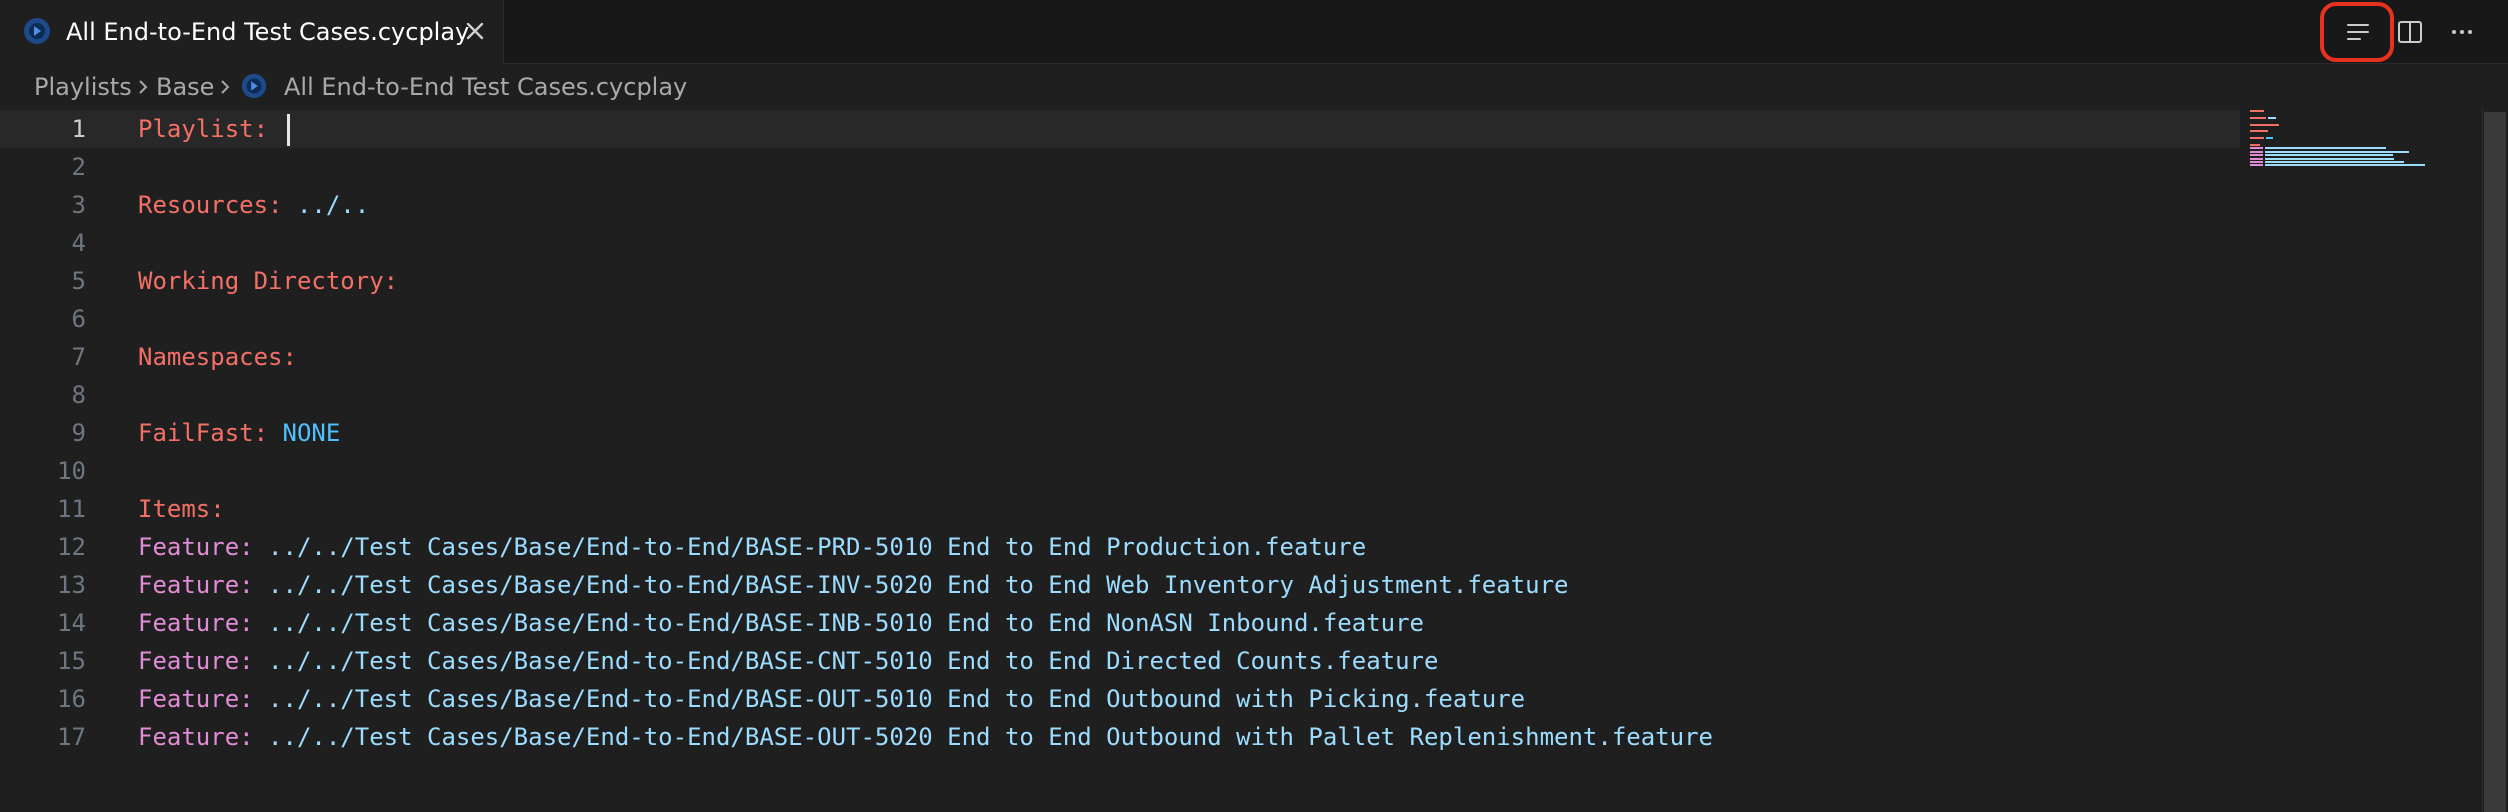 The height and width of the screenshot is (812, 2508). What do you see at coordinates (1120, 357) in the screenshot?
I see `code-line: 7 Namespaces:` at bounding box center [1120, 357].